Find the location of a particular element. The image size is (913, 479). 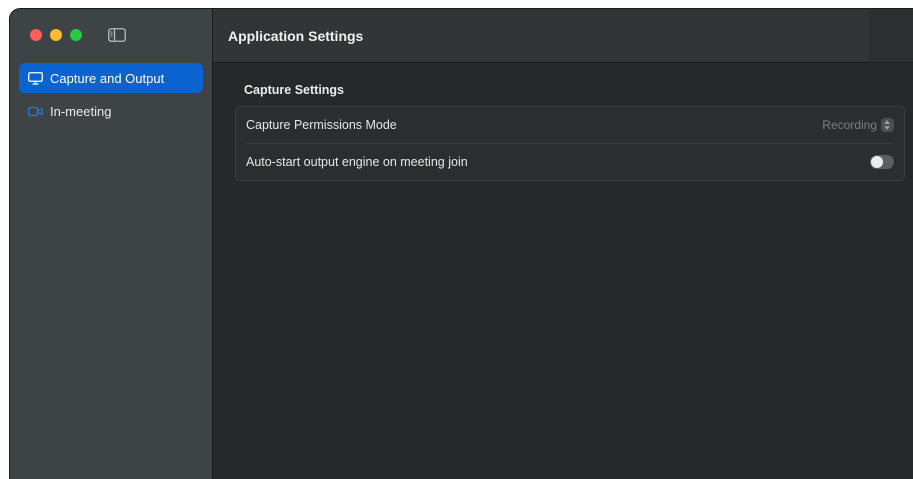

toolbar: Application Settings is located at coordinates (563, 36).